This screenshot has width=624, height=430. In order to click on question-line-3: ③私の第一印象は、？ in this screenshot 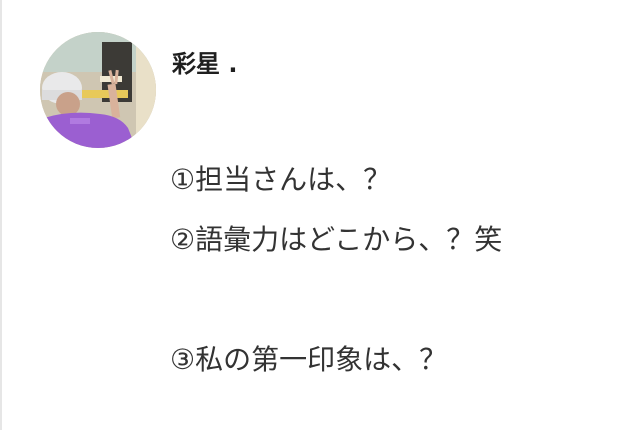, I will do `click(309, 359)`.